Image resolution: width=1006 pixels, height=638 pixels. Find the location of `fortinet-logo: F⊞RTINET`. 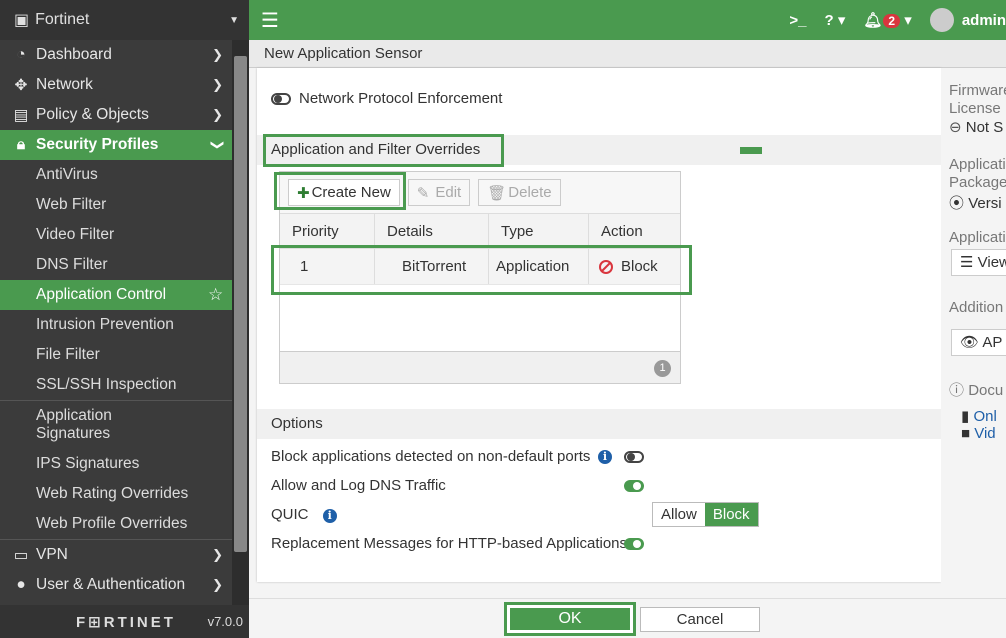

fortinet-logo: F⊞RTINET is located at coordinates (126, 622).